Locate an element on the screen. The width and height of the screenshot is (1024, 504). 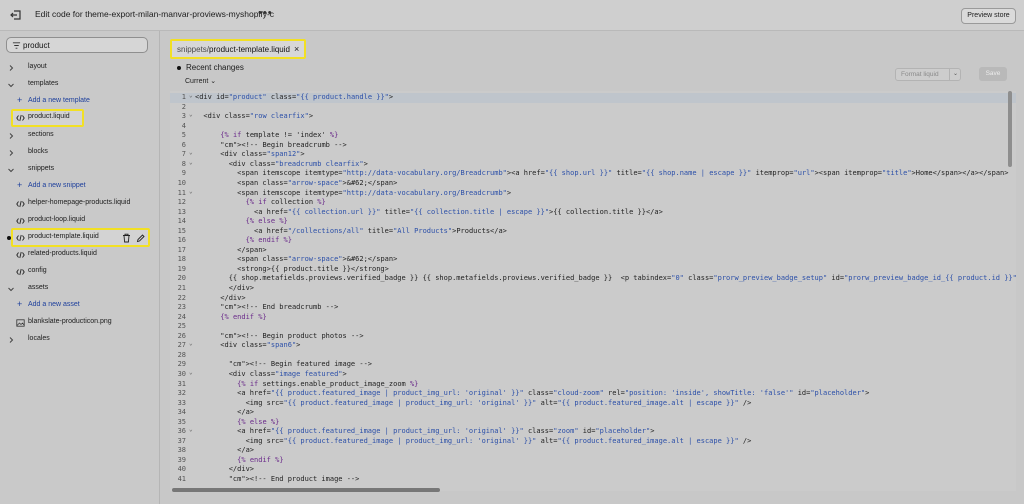
code-line: 16 {% endif %} is located at coordinates (593, 241).